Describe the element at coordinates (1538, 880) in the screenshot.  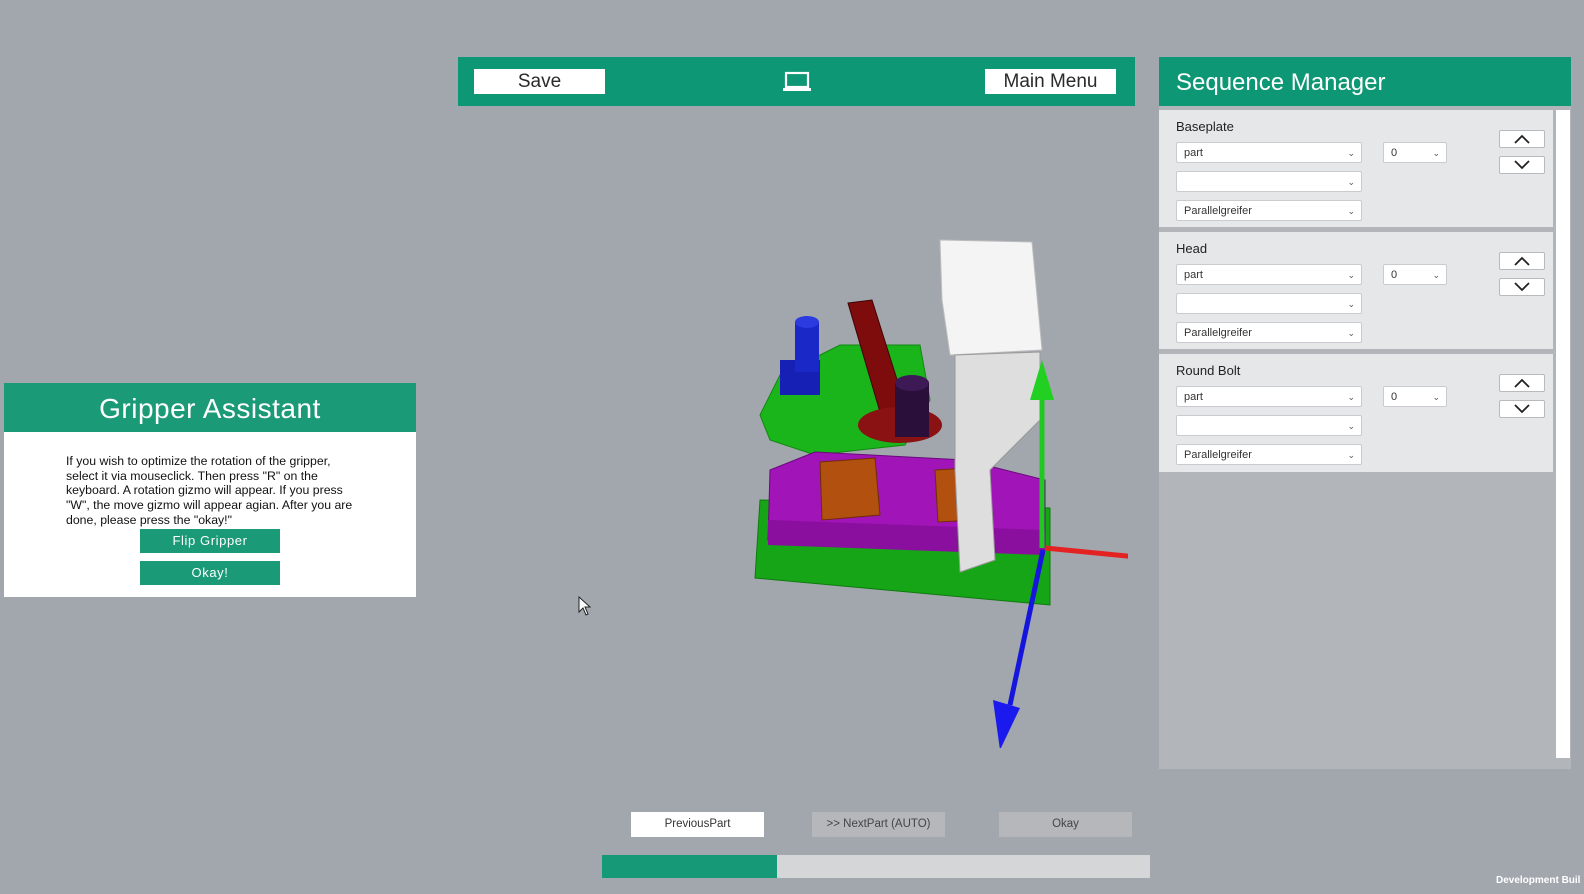
I see `development-build-label: Development Buil` at that location.